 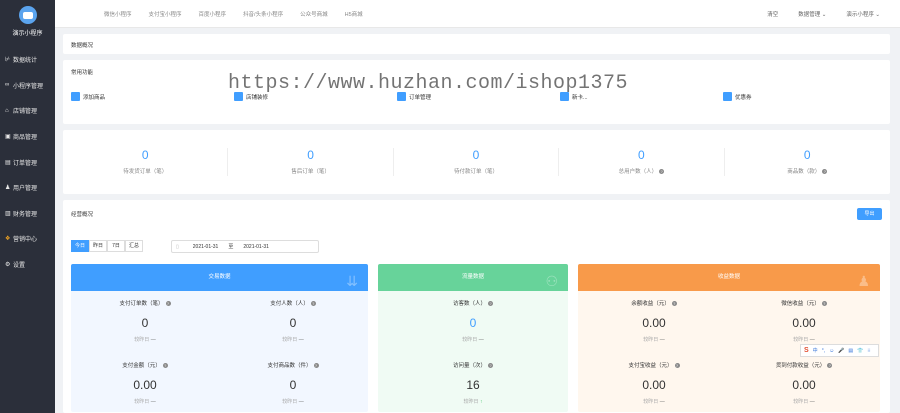 I want to click on sidebar-item-miniprogram: ∞ 小程序管理, so click(x=27, y=86).